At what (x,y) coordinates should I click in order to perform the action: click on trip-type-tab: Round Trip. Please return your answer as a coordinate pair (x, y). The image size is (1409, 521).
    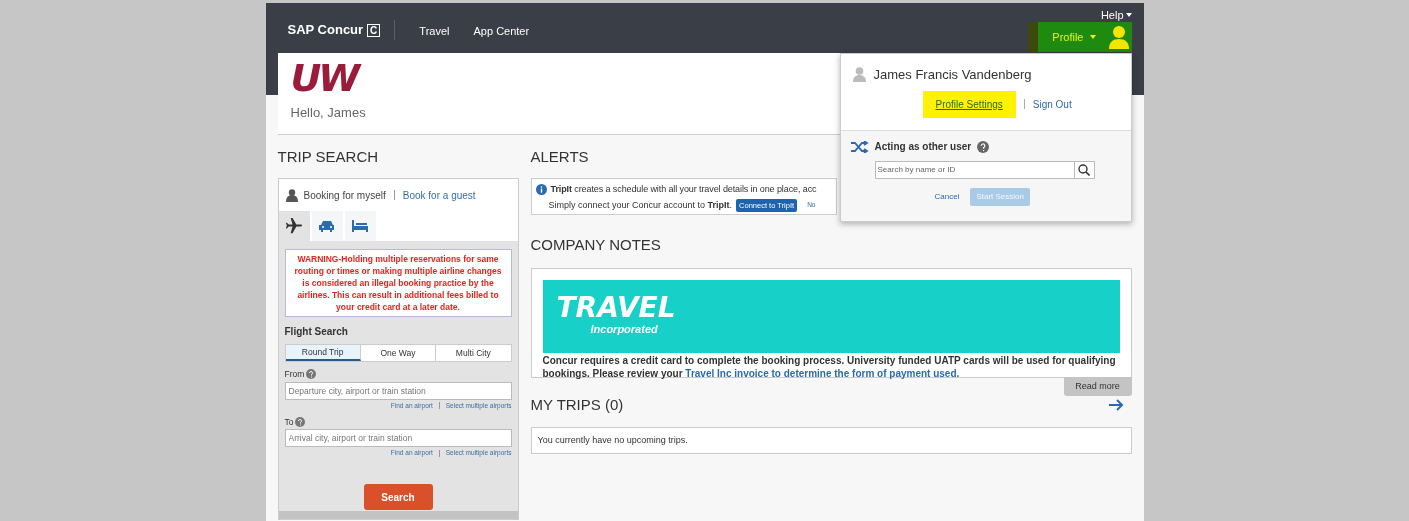
    Looking at the image, I should click on (323, 353).